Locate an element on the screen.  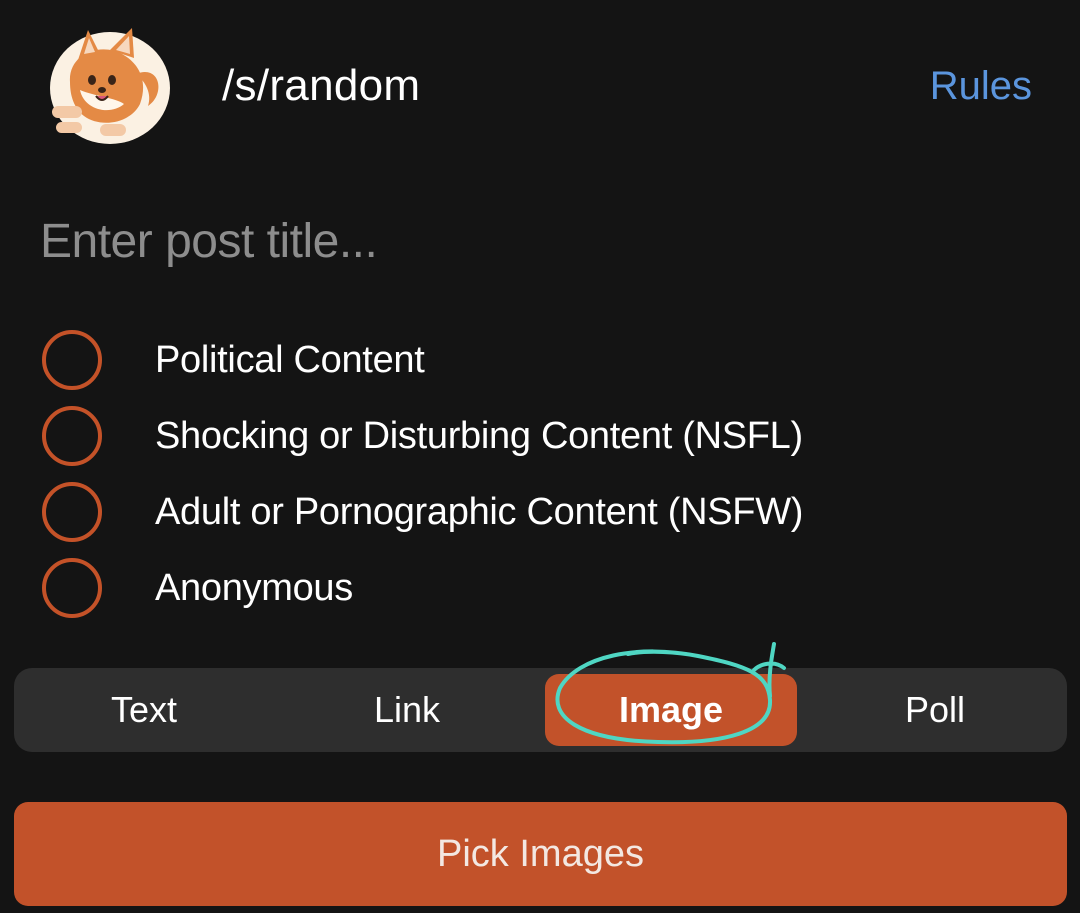
tab-text: Text is located at coordinates (144, 710).